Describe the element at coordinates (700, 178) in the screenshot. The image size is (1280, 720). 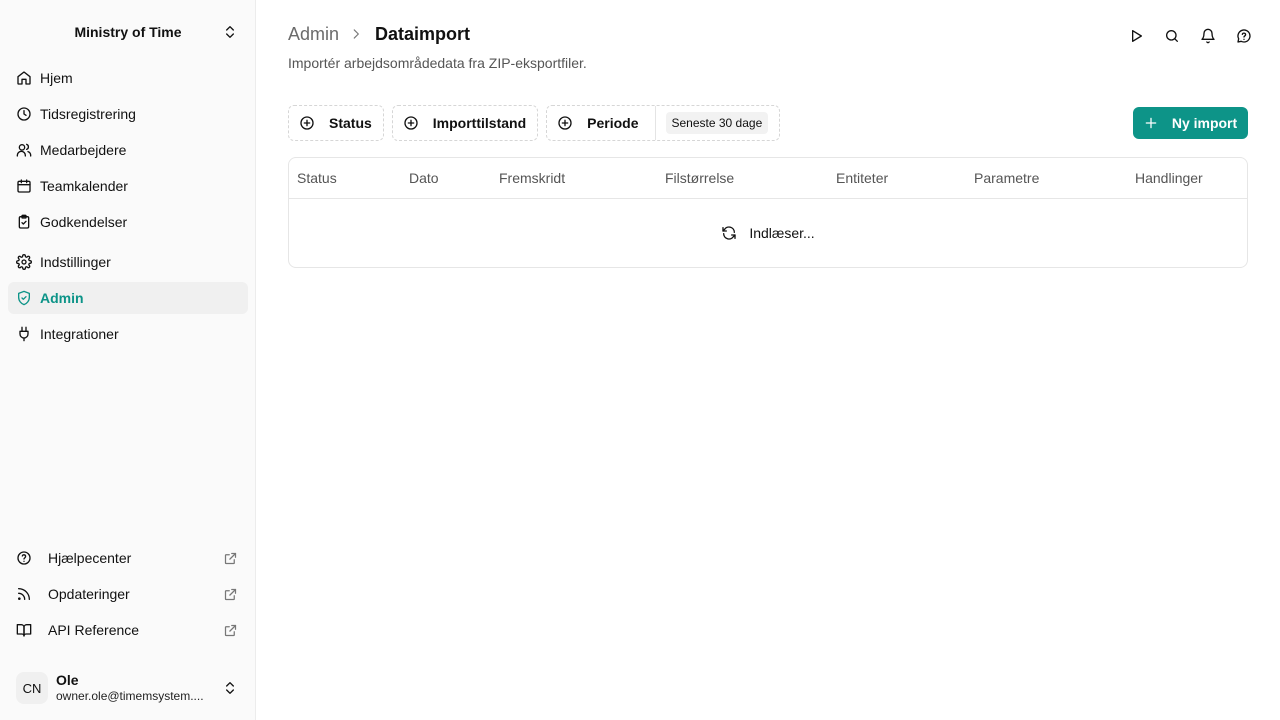
I see `column-header-filstorrelse: Filstørrelse` at that location.